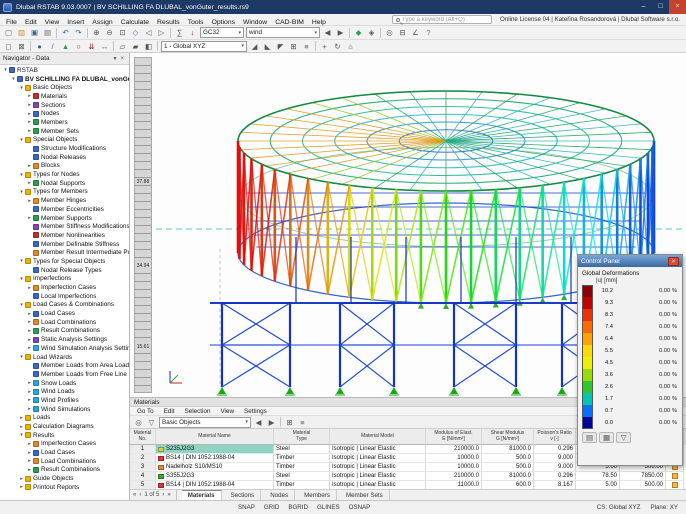 The image size is (686, 514). What do you see at coordinates (122, 32) in the screenshot?
I see `zoom-window-icon: ⊡` at bounding box center [122, 32].